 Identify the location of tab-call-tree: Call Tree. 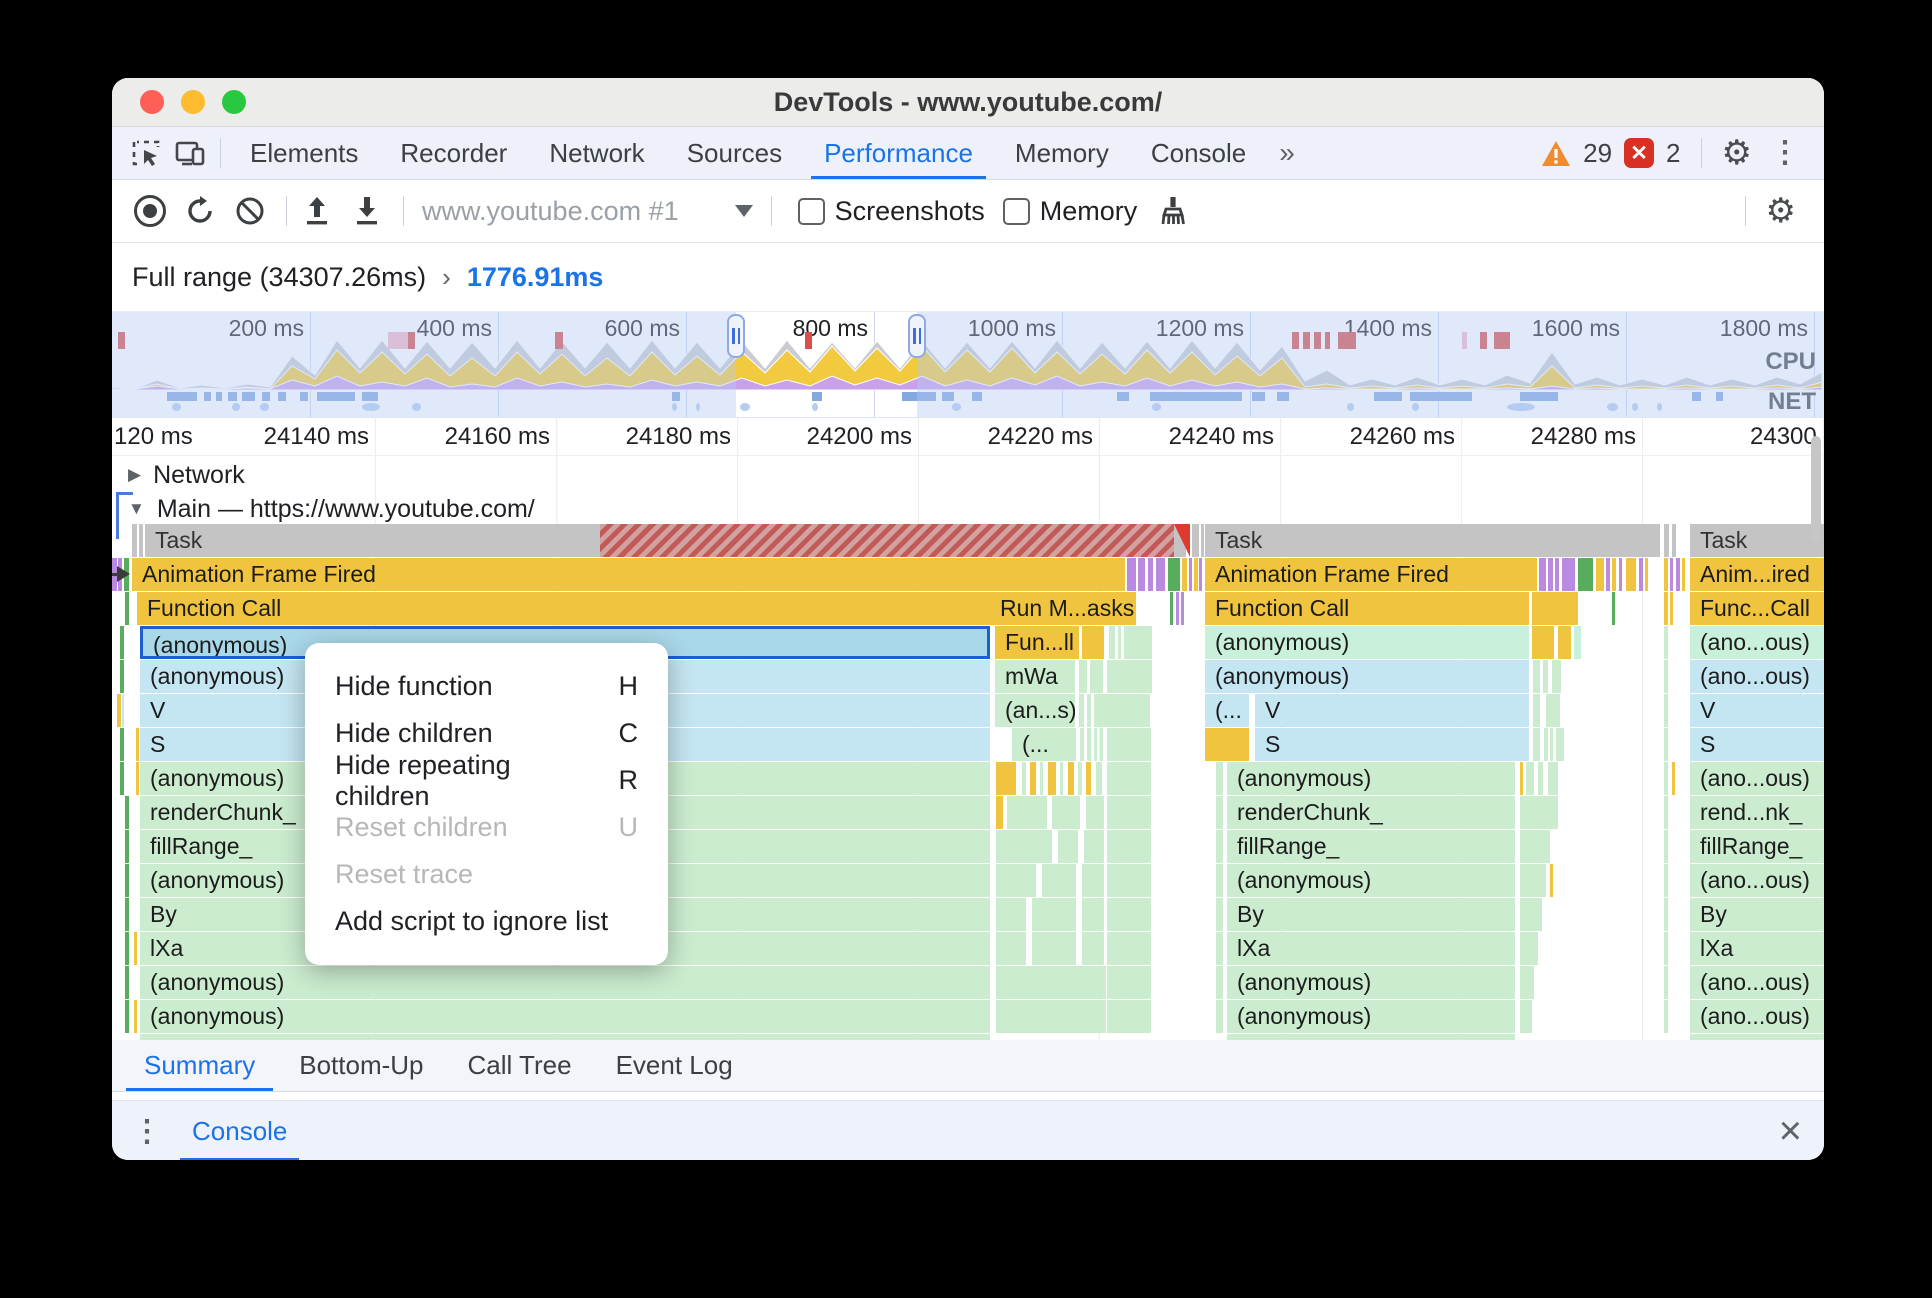
(520, 1065).